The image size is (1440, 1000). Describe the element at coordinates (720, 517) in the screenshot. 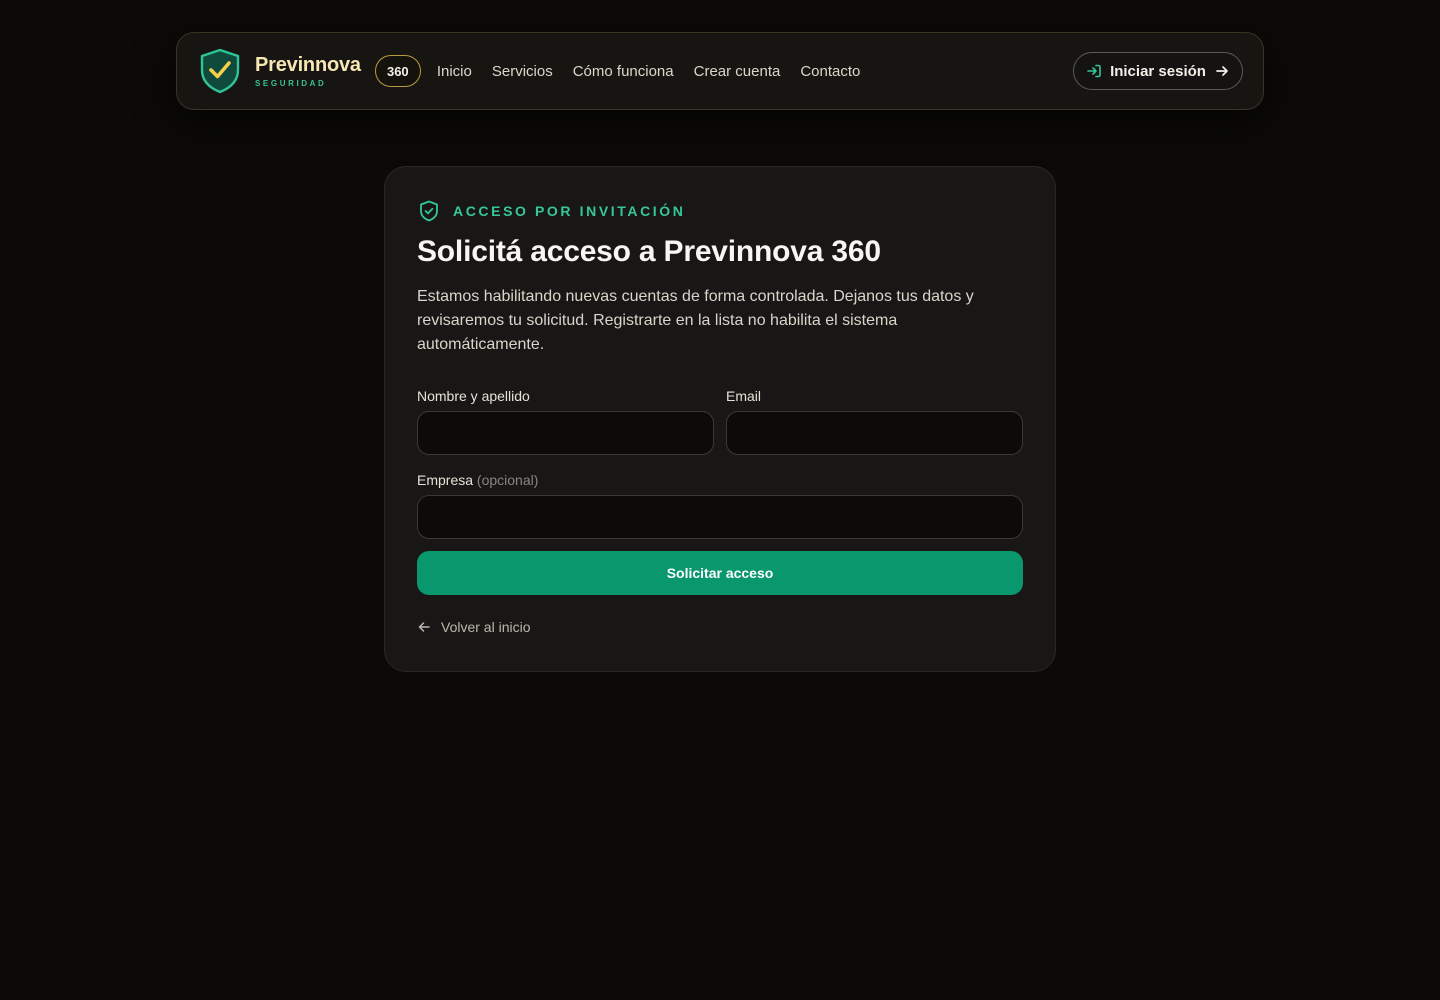

I see `company-input` at that location.